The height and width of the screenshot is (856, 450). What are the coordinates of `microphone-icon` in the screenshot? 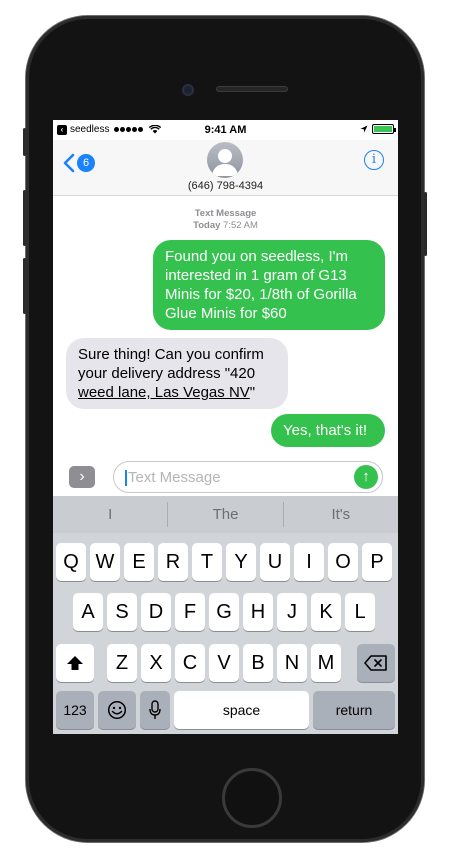 It's located at (155, 709).